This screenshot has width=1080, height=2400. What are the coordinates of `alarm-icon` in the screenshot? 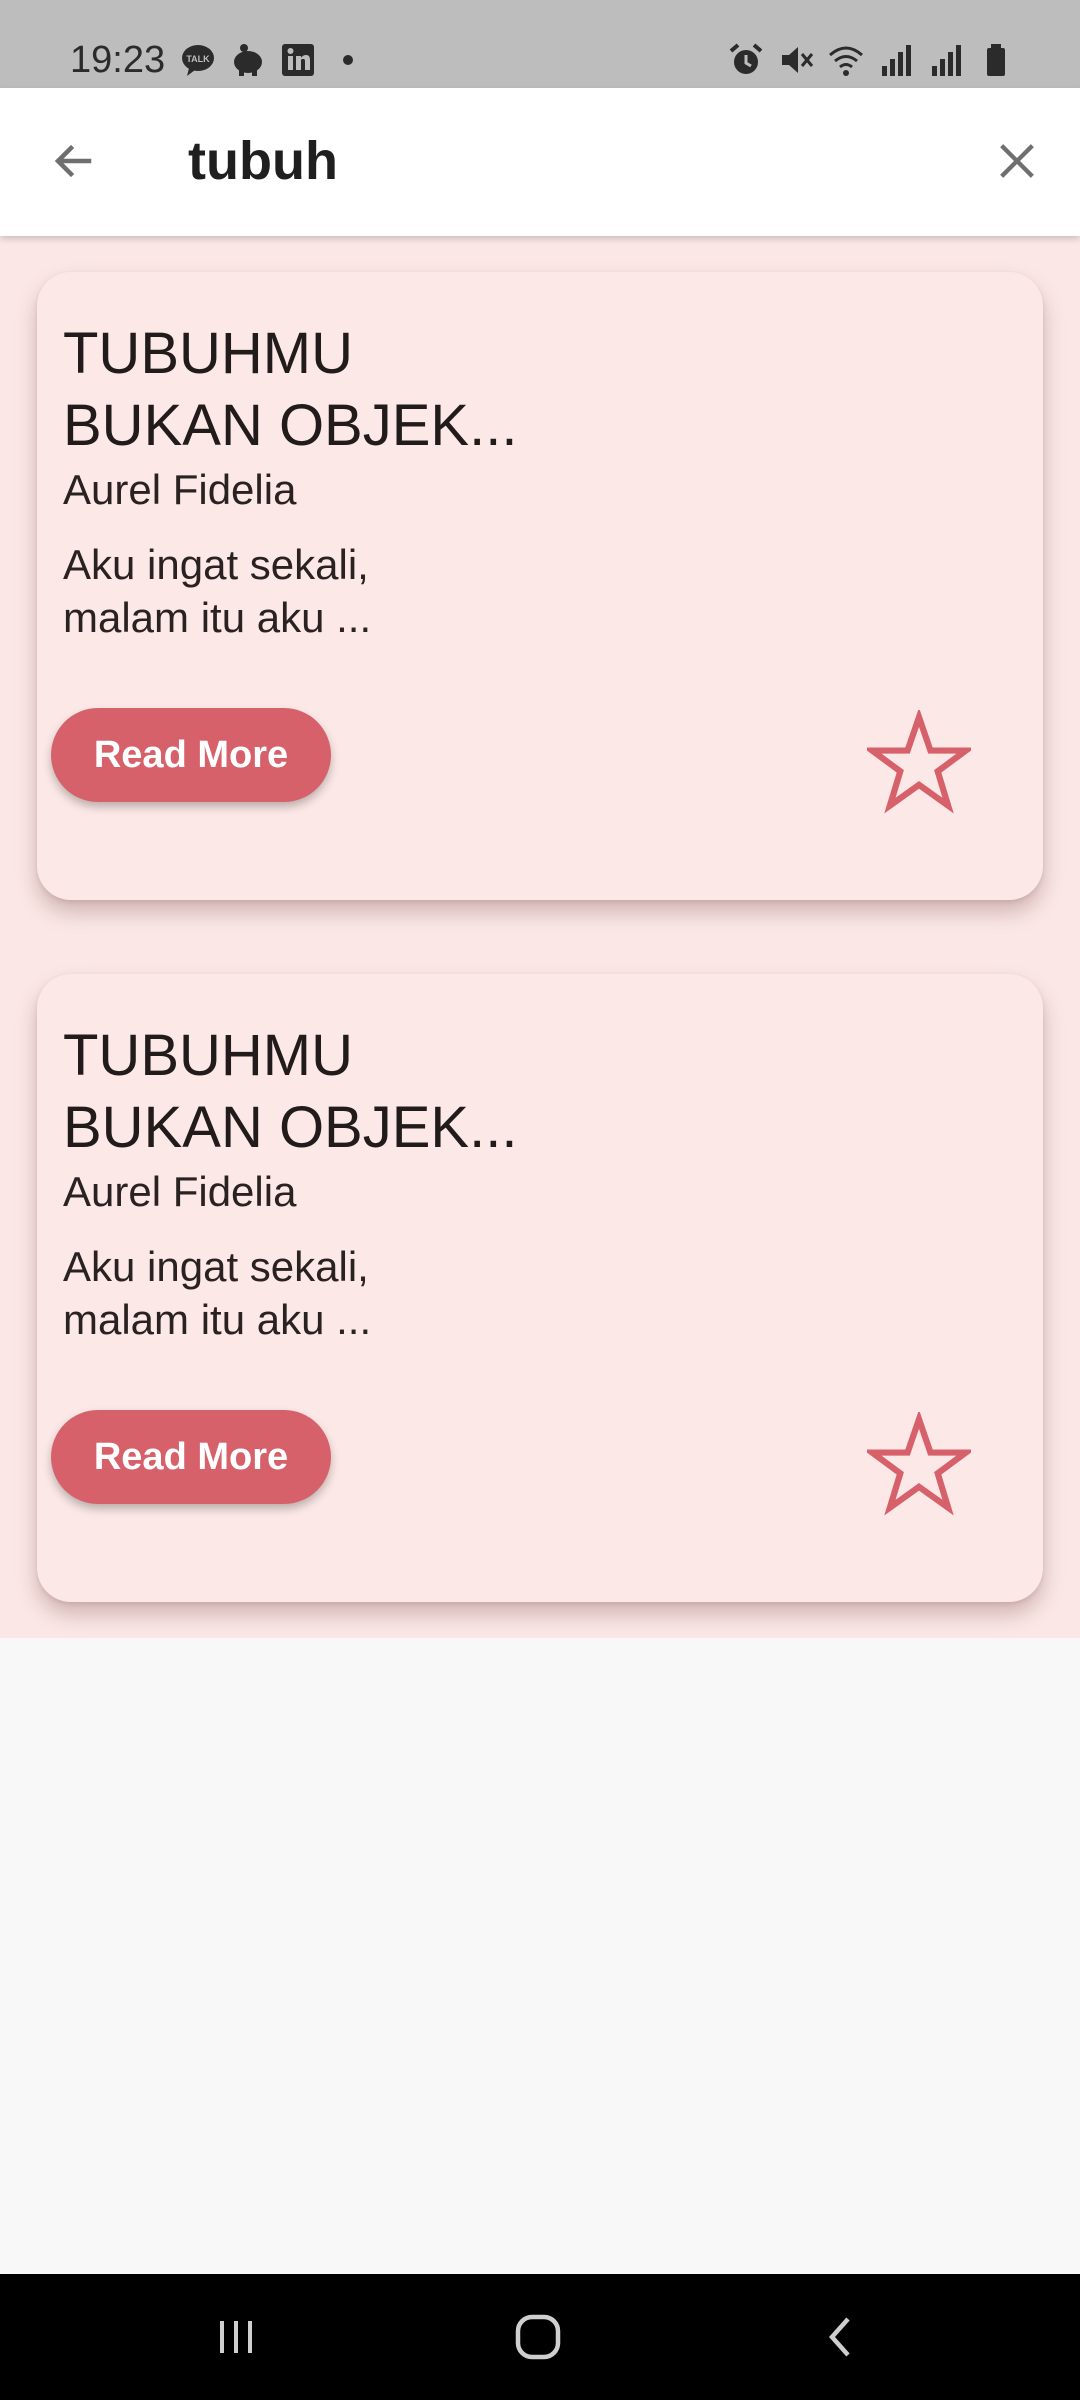 It's located at (746, 60).